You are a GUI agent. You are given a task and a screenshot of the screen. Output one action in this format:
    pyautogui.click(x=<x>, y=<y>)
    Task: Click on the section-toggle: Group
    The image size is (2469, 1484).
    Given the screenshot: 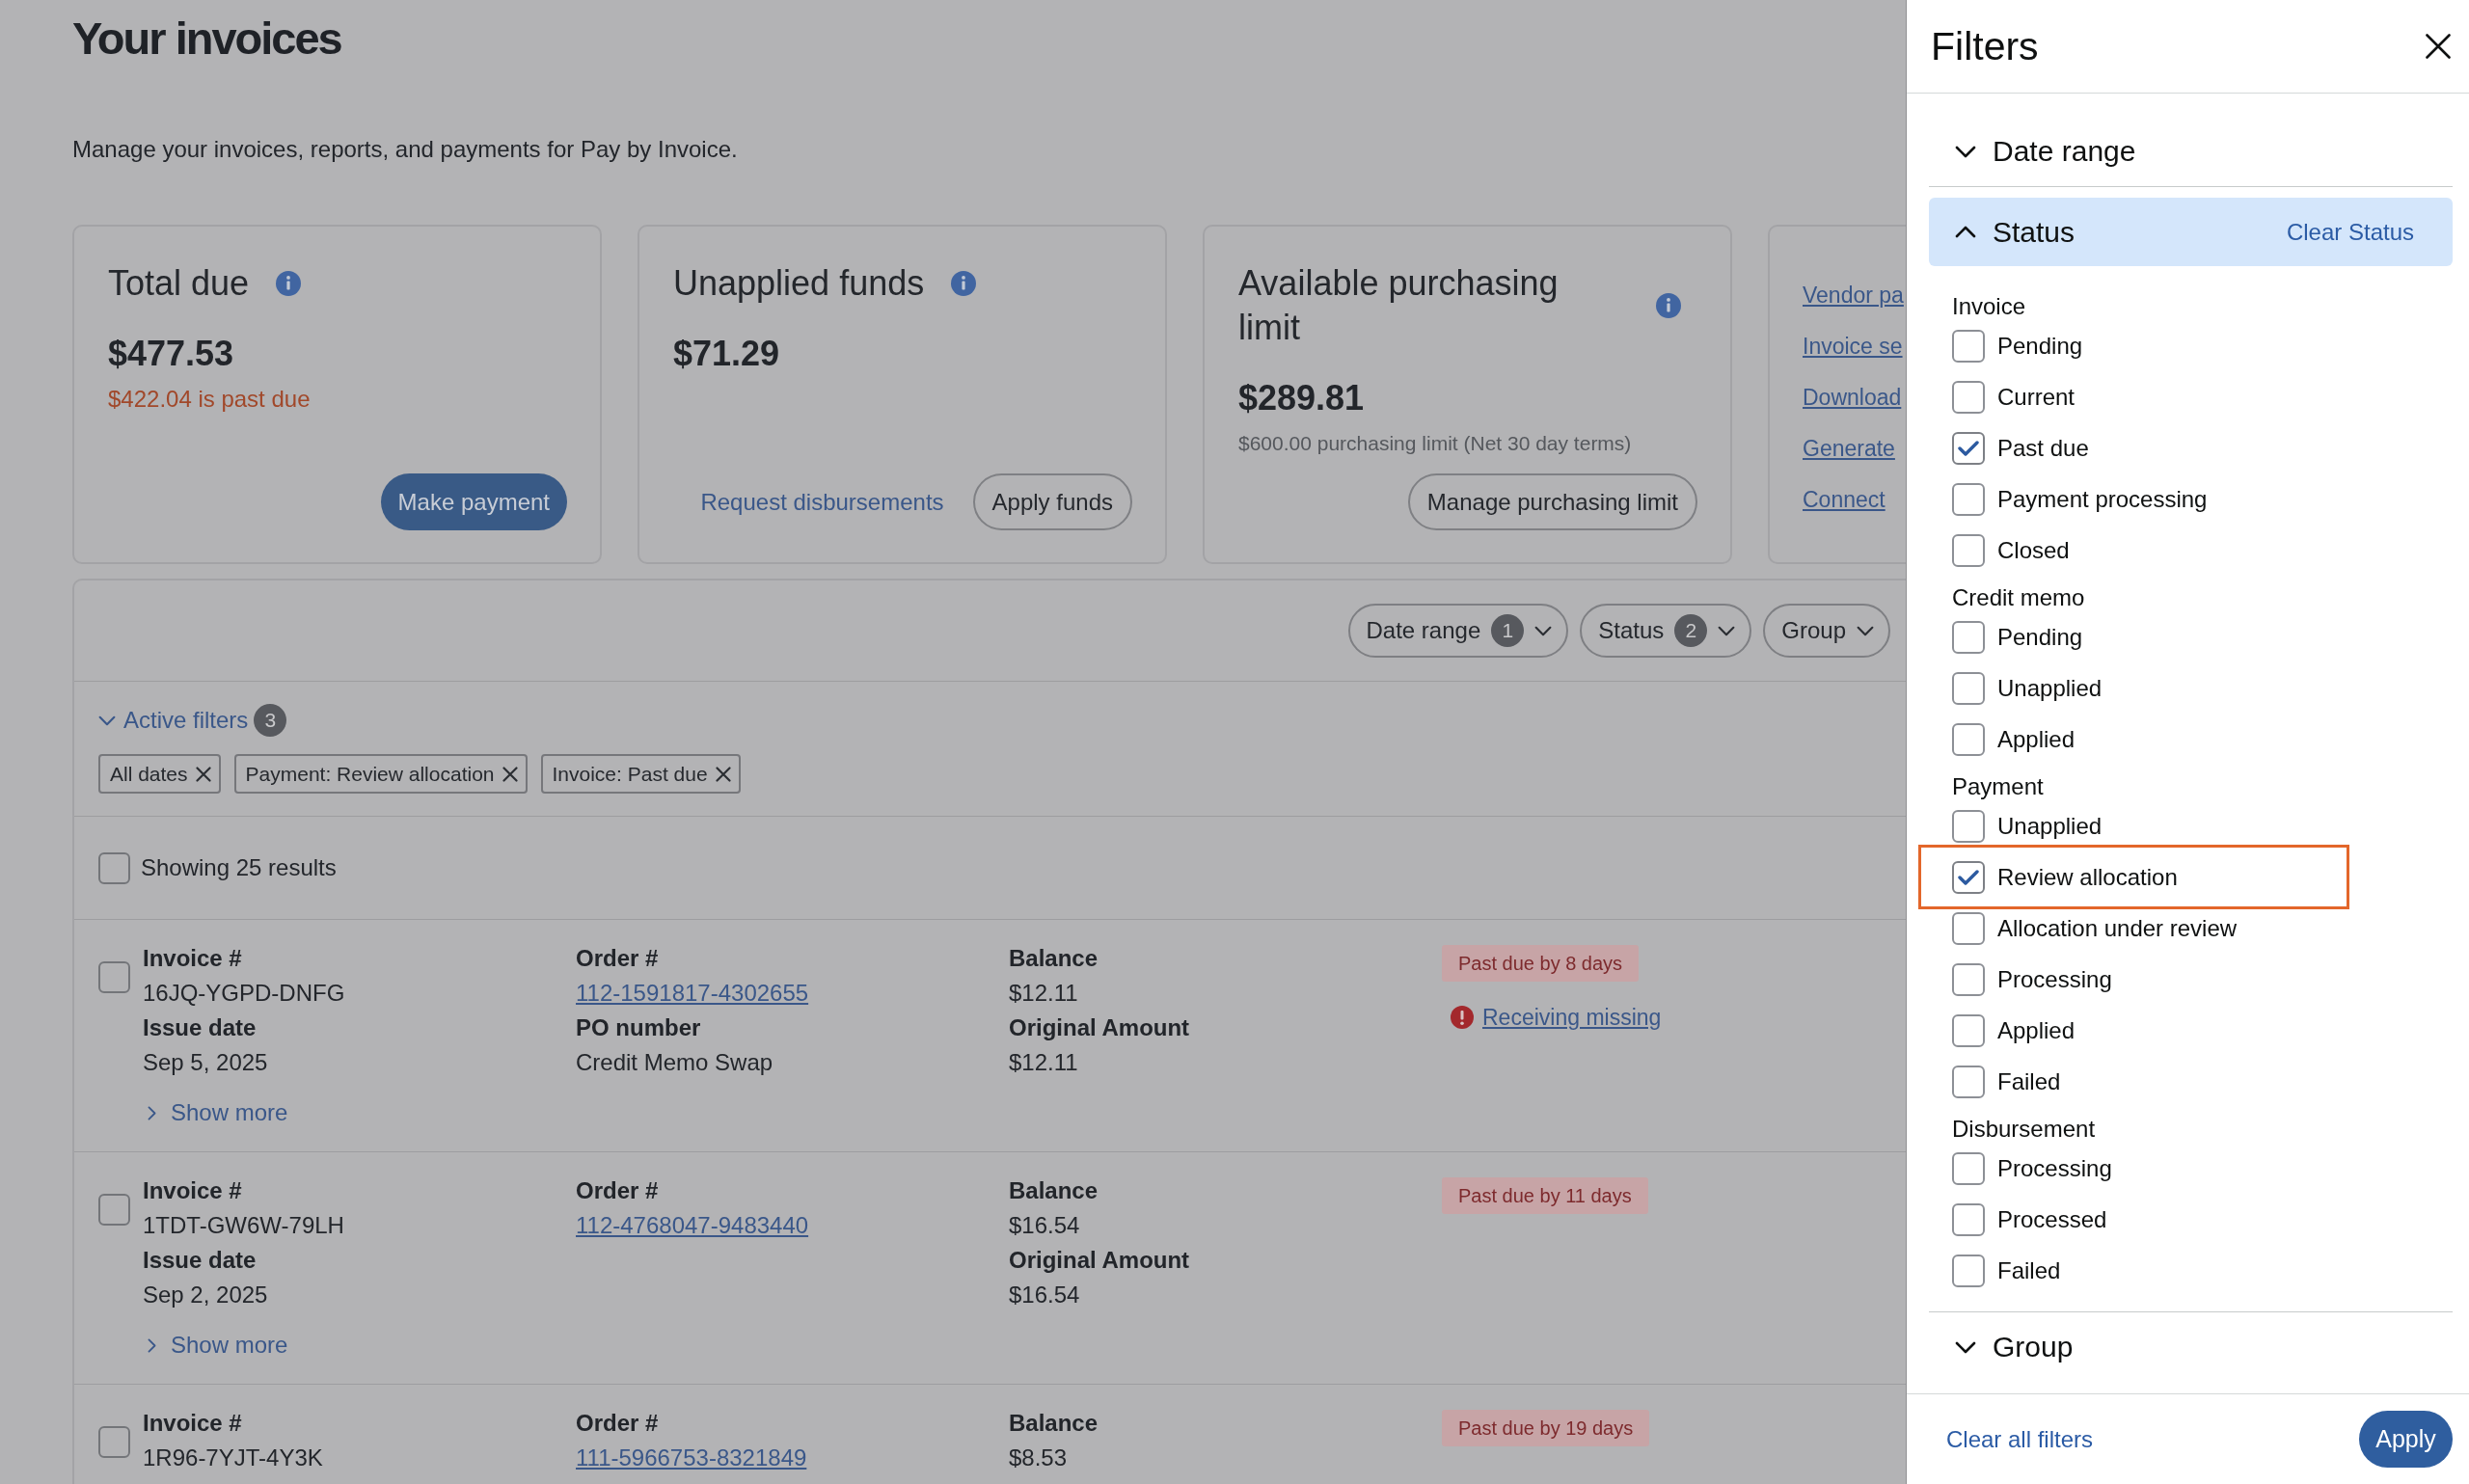 What is the action you would take?
    pyautogui.click(x=2014, y=1347)
    